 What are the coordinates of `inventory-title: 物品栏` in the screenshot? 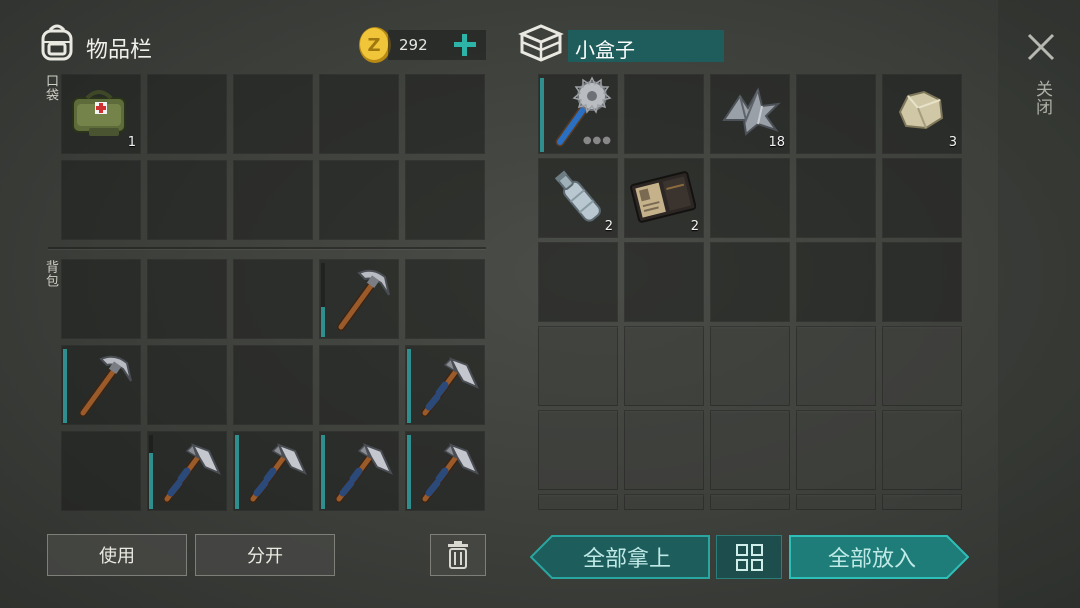 It's located at (119, 50).